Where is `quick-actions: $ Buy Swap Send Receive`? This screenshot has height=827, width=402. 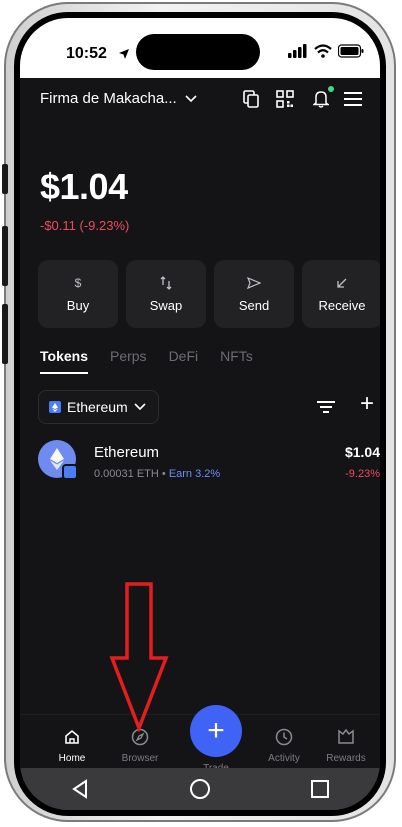
quick-actions: $ Buy Swap Send Receive is located at coordinates (209, 294).